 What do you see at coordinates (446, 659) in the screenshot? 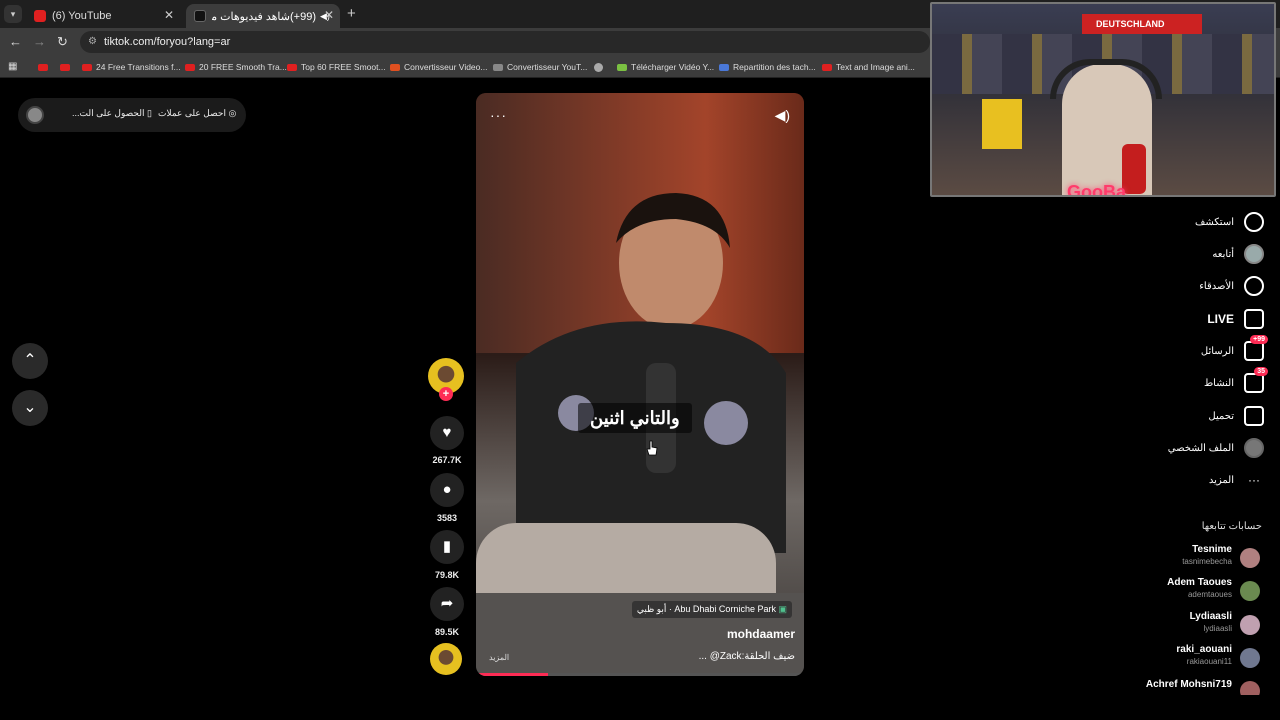
I see `music-disc` at bounding box center [446, 659].